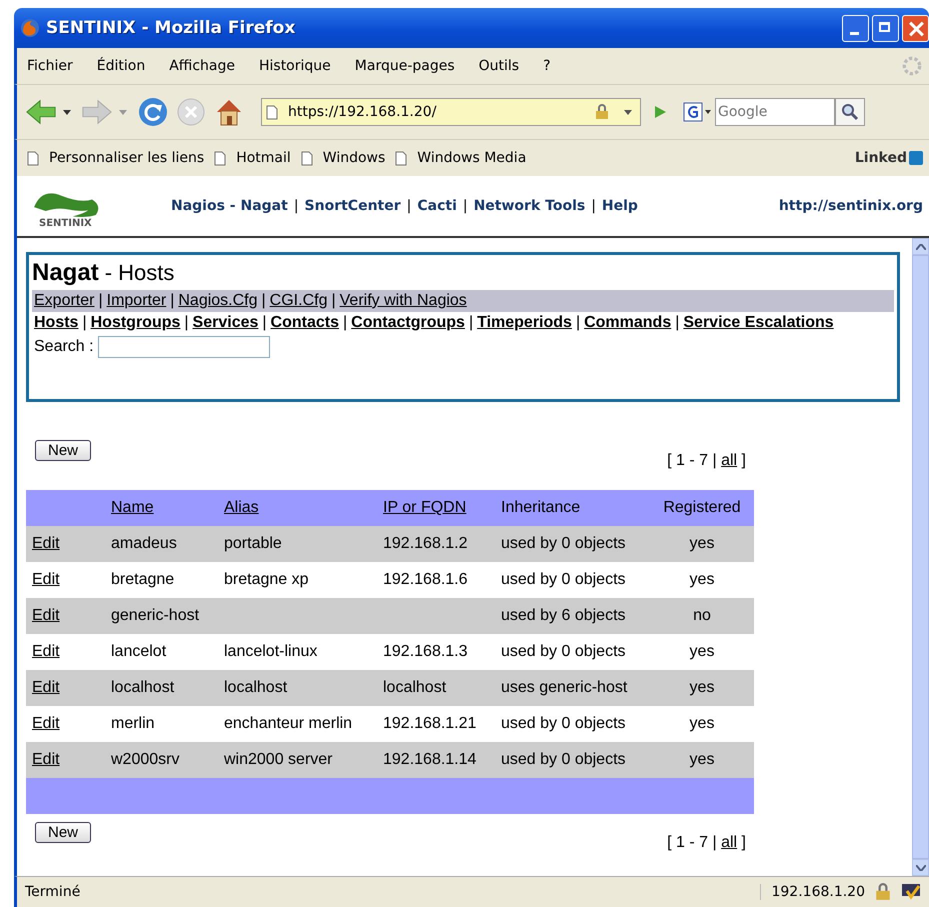 The width and height of the screenshot is (929, 907). I want to click on nav-link: Help, so click(620, 206).